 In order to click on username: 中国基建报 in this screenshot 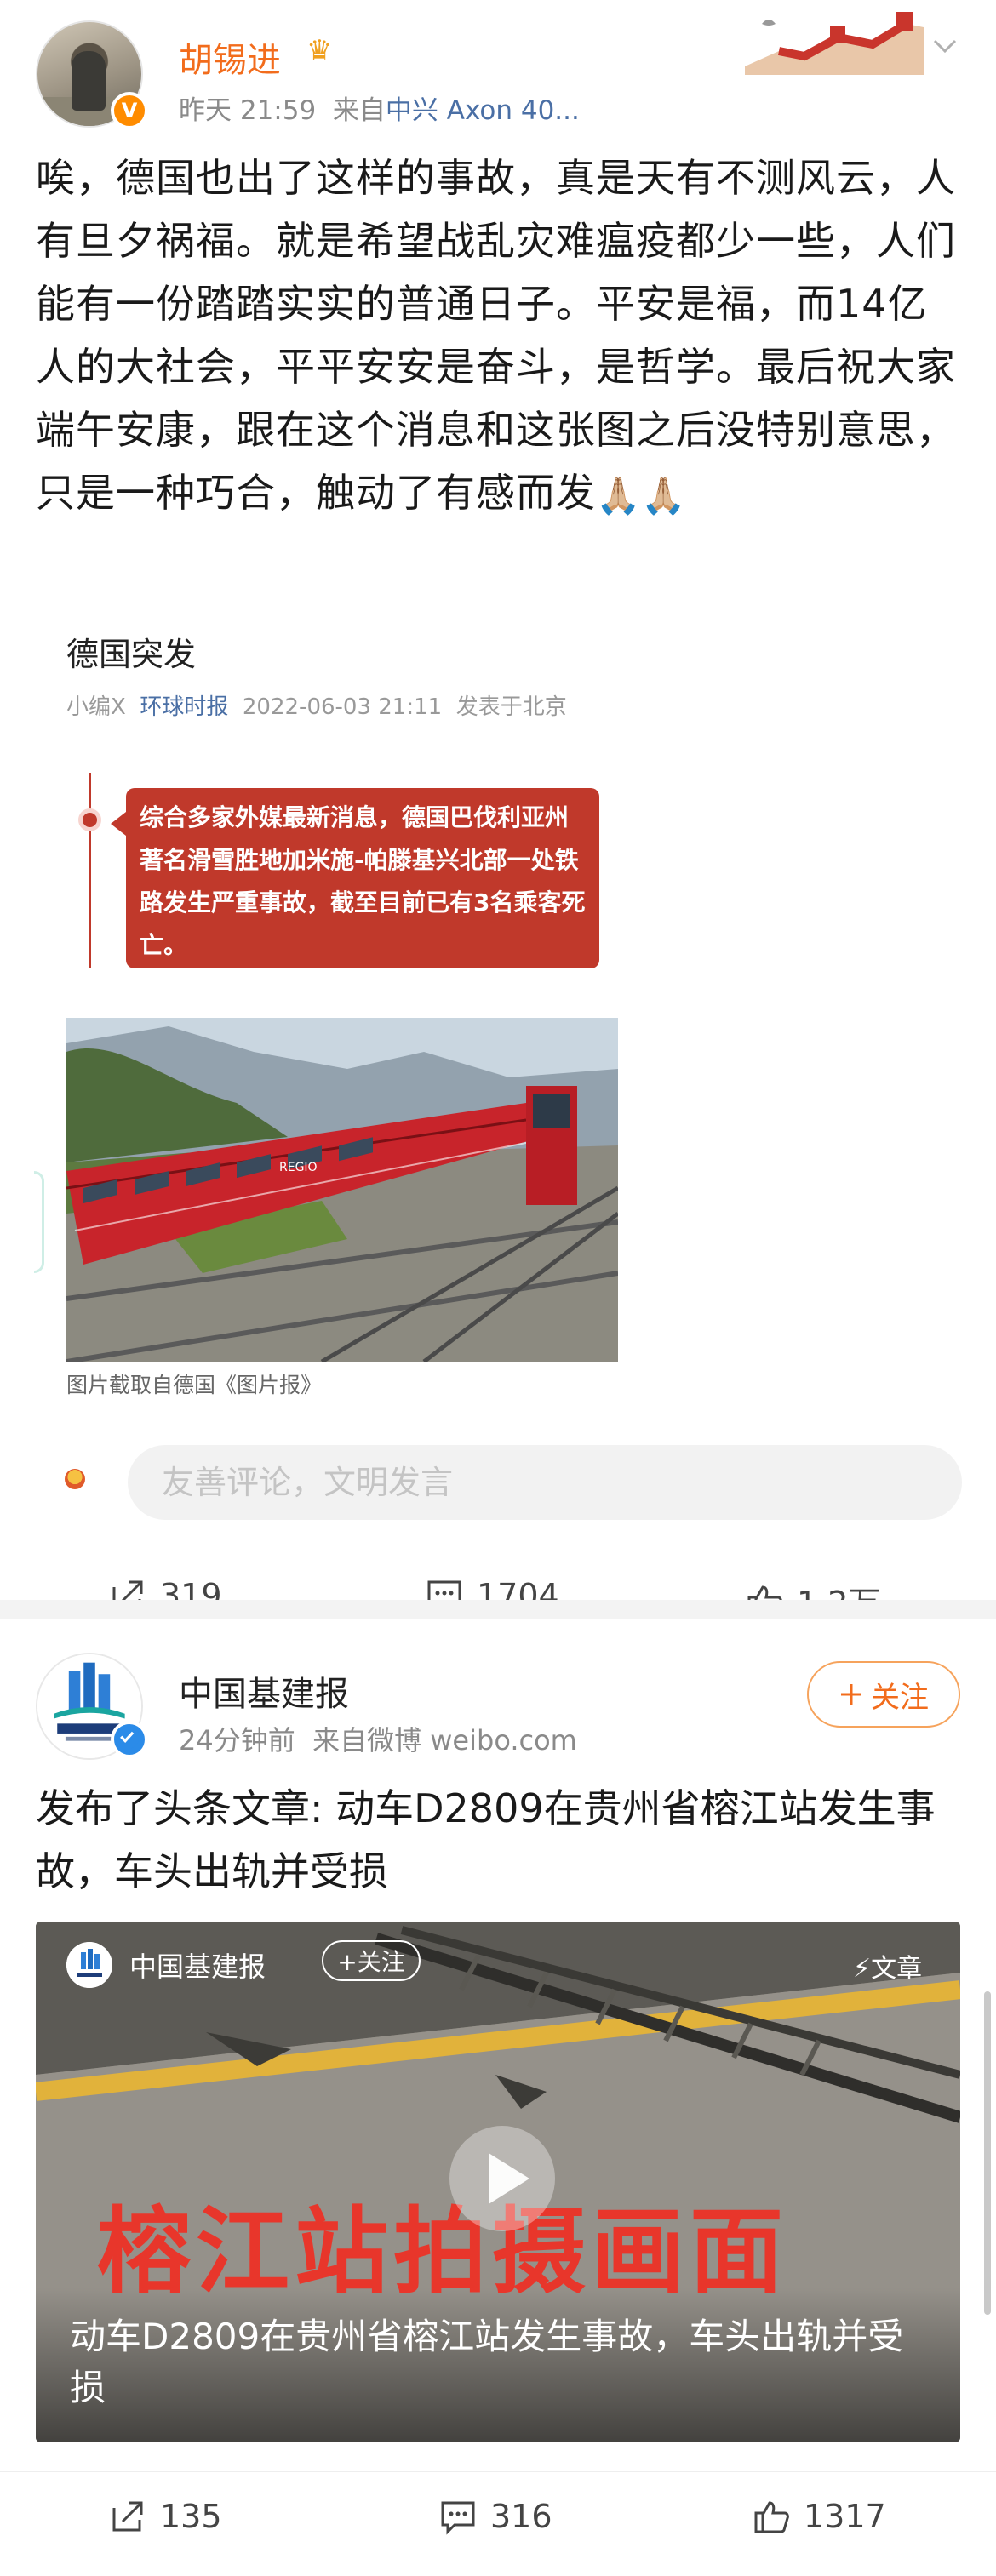, I will do `click(264, 1691)`.